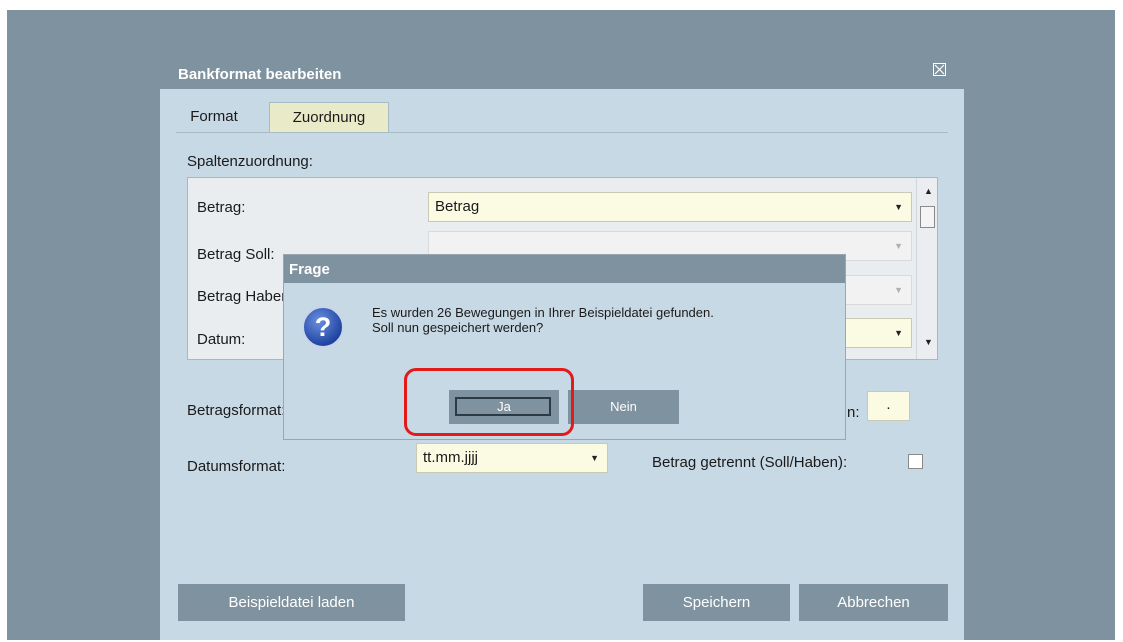 The image size is (1123, 642). I want to click on betragsformat-label: Betragsformat:, so click(236, 410).